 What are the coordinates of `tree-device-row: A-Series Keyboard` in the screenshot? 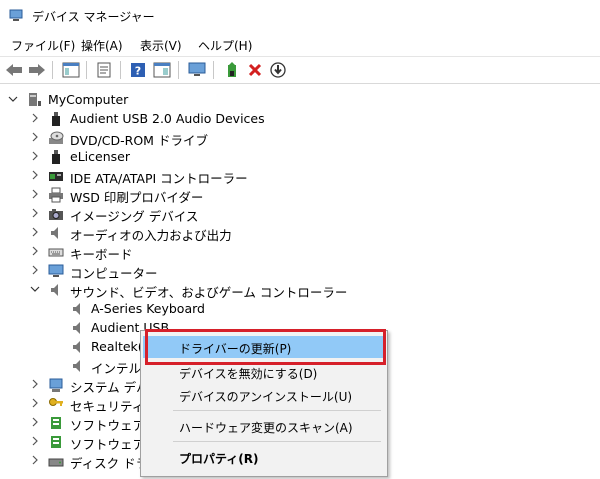 It's located at (300, 308).